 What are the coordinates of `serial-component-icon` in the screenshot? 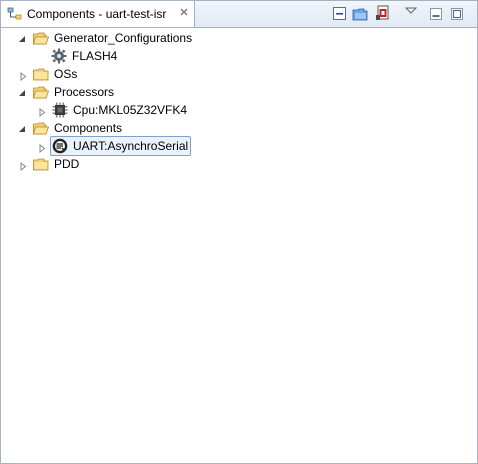 It's located at (60, 146).